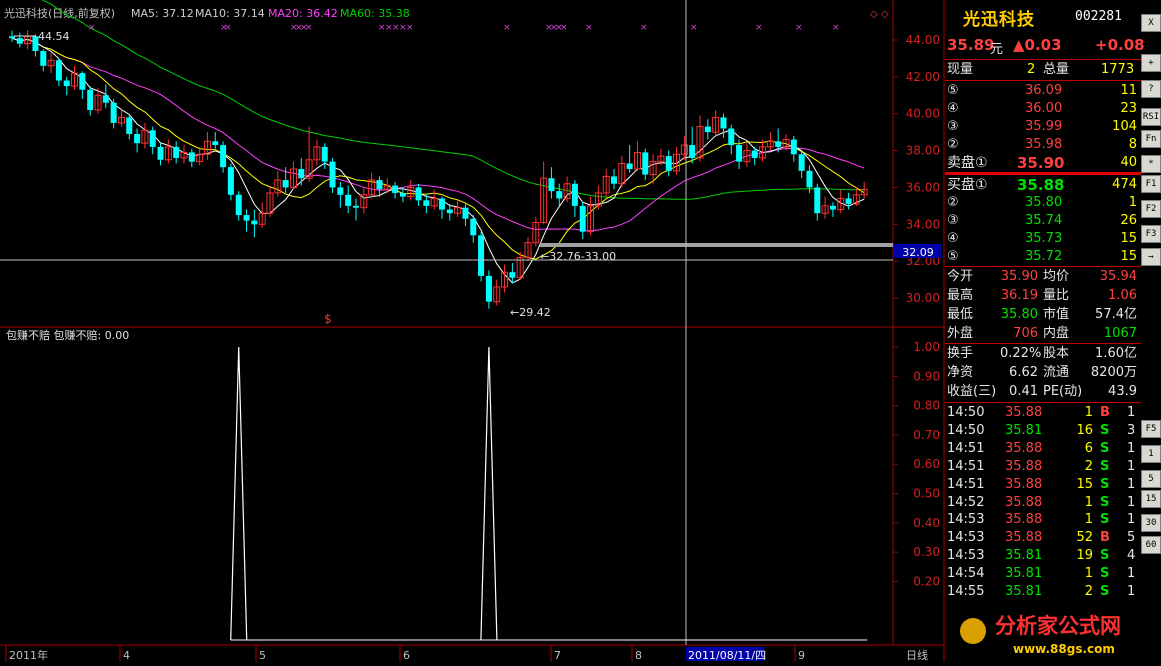 This screenshot has height=666, width=1161. What do you see at coordinates (1056, 372) in the screenshot?
I see `stat-label: 流通` at bounding box center [1056, 372].